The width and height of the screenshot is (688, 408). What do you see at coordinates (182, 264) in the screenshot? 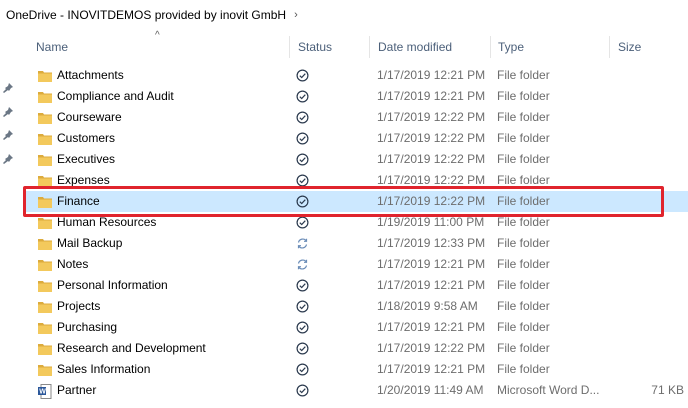
I see `file-name: Notes` at bounding box center [182, 264].